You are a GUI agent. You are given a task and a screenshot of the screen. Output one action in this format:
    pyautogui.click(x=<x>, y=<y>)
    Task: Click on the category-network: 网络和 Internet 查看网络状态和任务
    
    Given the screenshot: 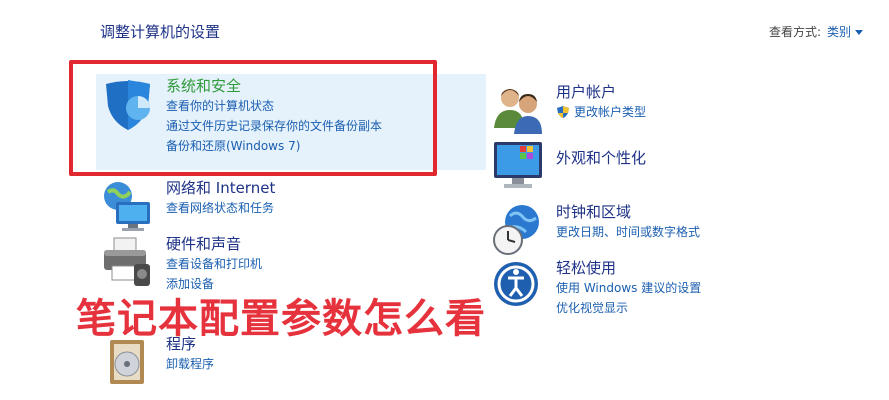 What is the action you would take?
    pyautogui.click(x=187, y=206)
    